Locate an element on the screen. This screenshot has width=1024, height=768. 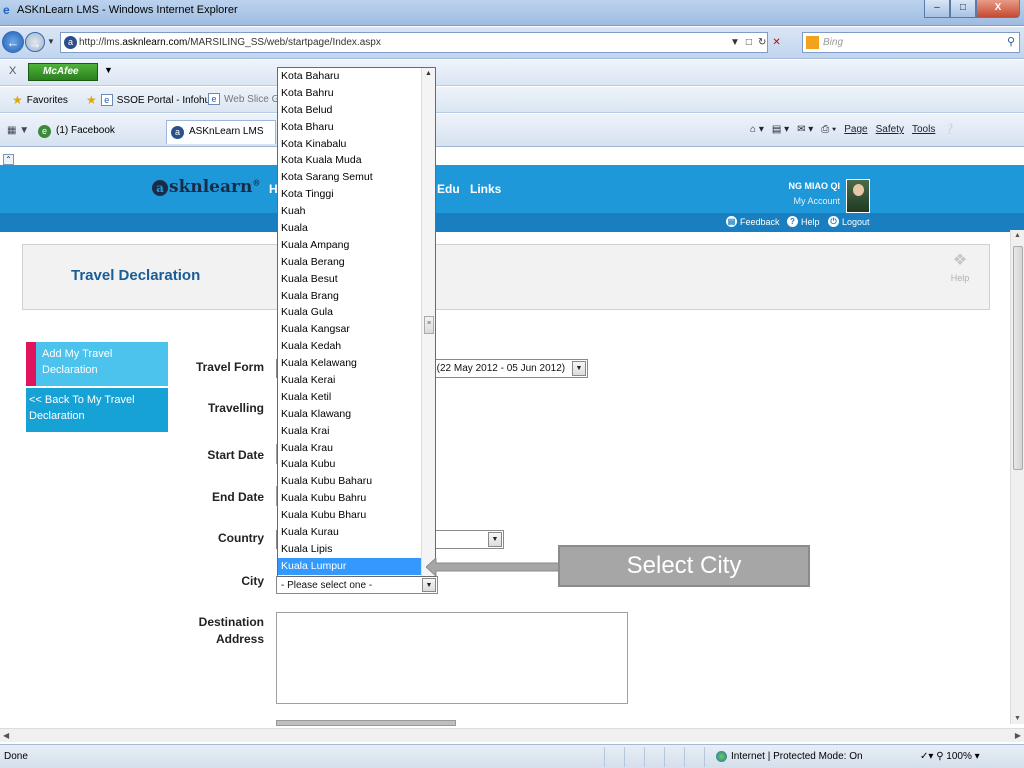
tools-menu: Tools is located at coordinates (923, 129).